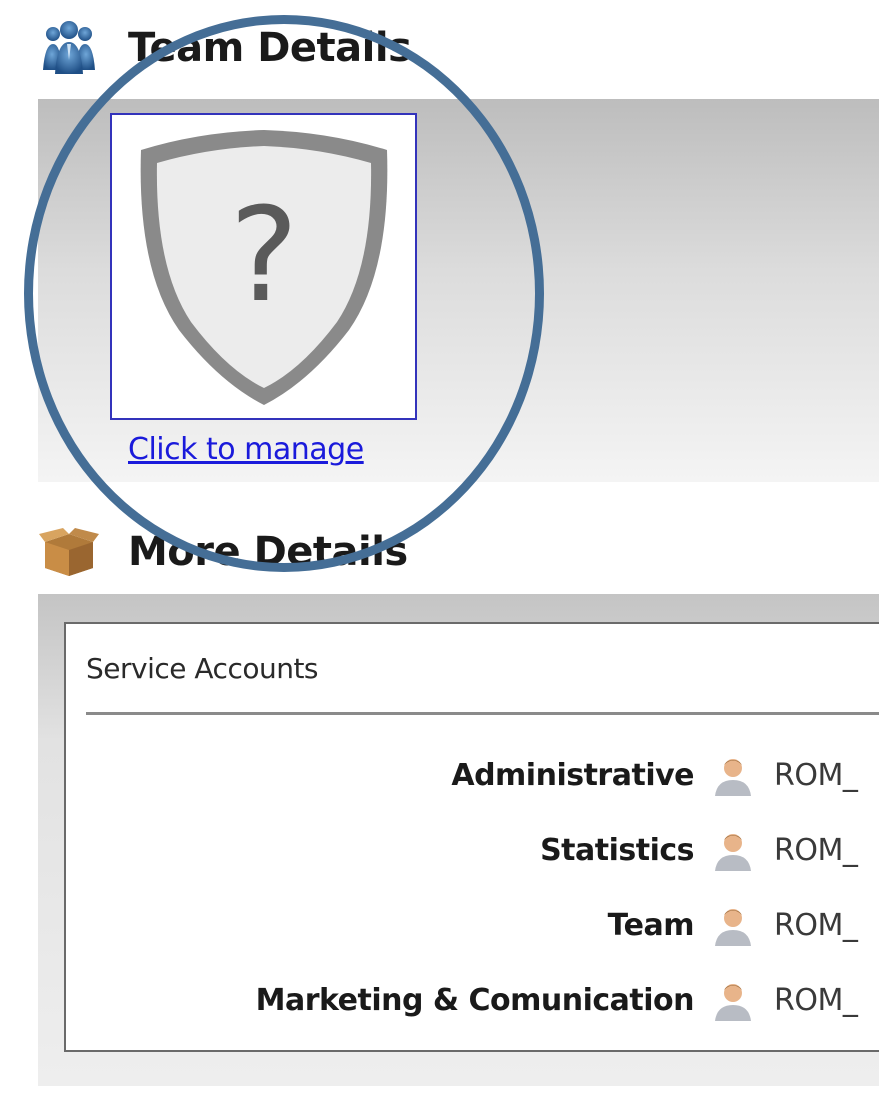 This screenshot has height=1101, width=879. I want to click on account-label: Marketing & Comunication, so click(475, 1000).